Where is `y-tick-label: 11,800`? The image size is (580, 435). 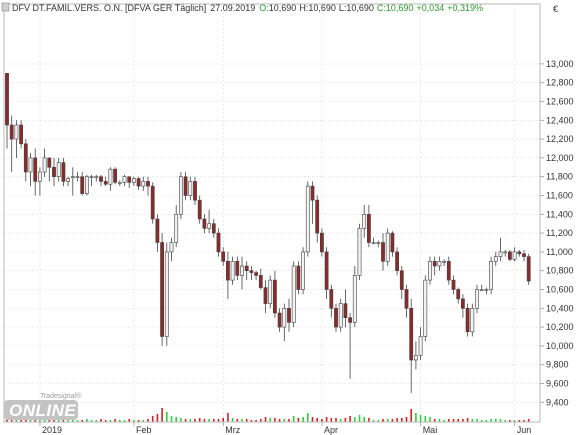
y-tick-label: 11,800 is located at coordinates (559, 177).